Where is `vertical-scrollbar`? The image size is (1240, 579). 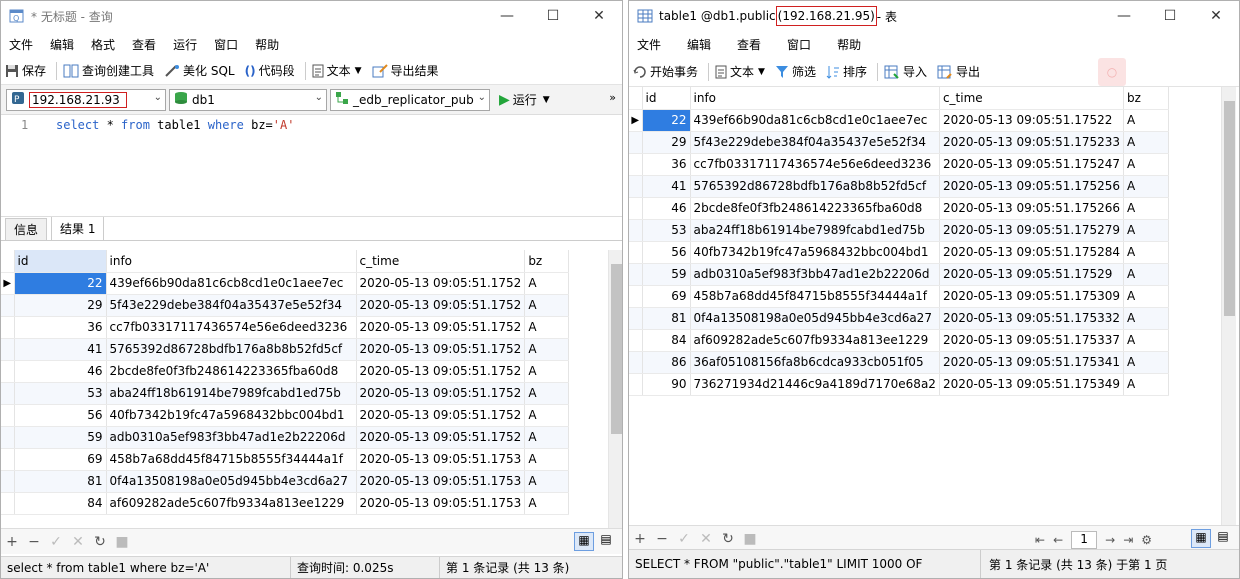 vertical-scrollbar is located at coordinates (1228, 307).